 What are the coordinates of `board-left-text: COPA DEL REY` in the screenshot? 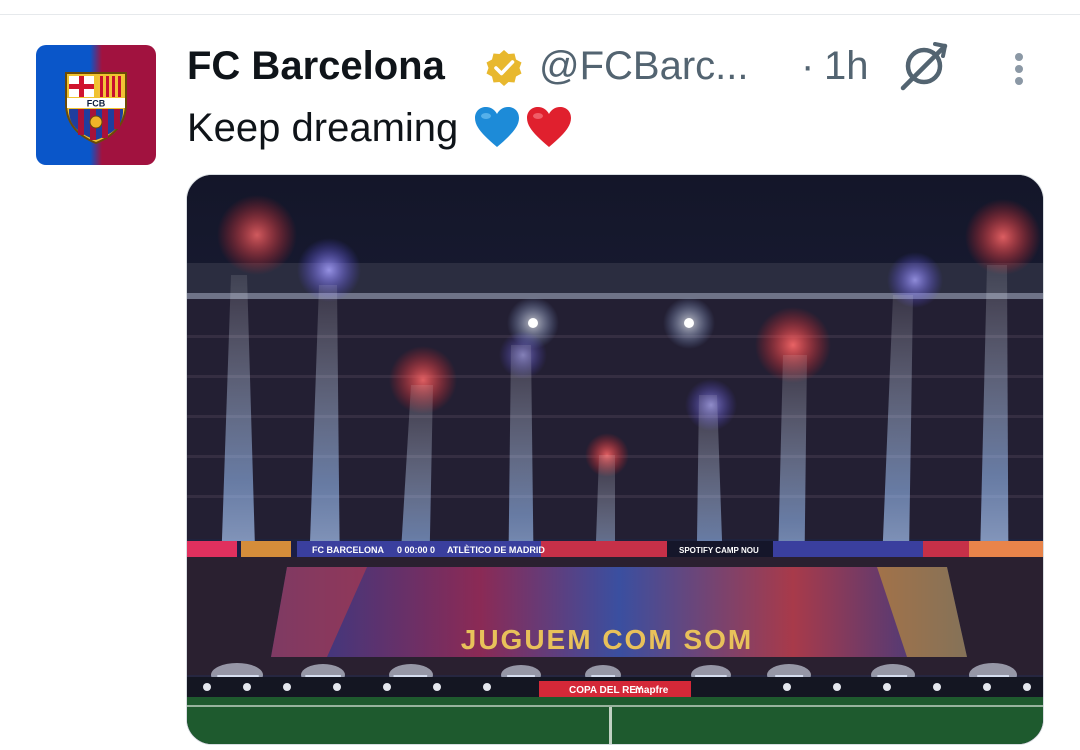 It's located at (606, 690).